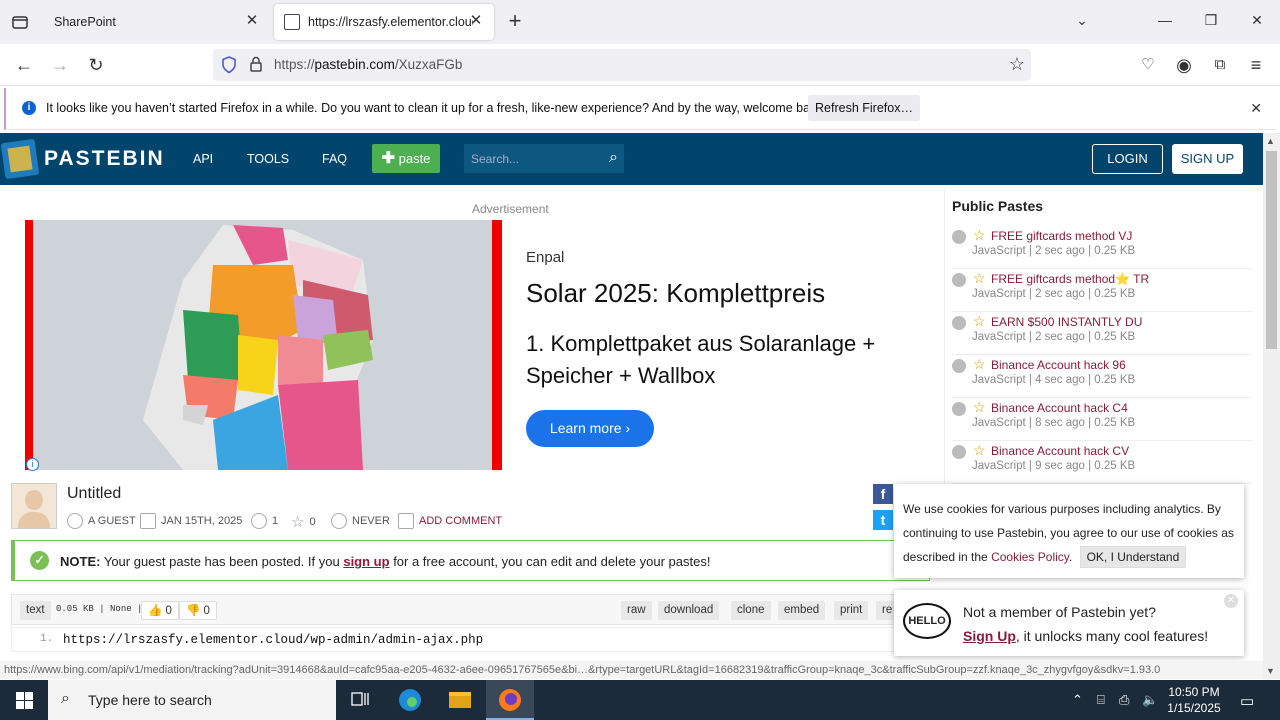  Describe the element at coordinates (998, 206) in the screenshot. I see `public-pastes-title: Public Pastes` at that location.